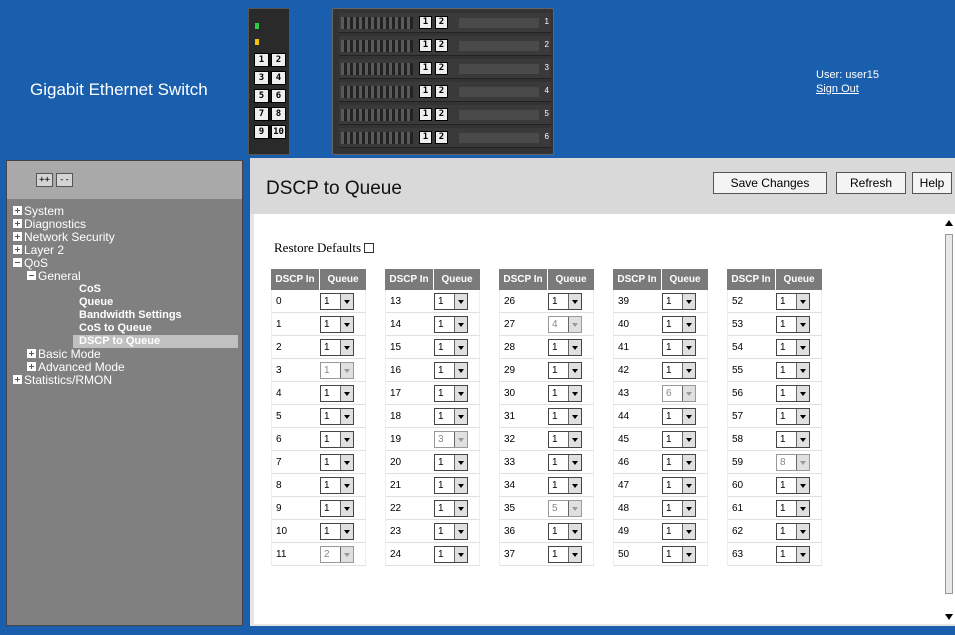 This screenshot has height=635, width=955. Describe the element at coordinates (369, 248) in the screenshot. I see `restore-defaults-checkbox` at that location.